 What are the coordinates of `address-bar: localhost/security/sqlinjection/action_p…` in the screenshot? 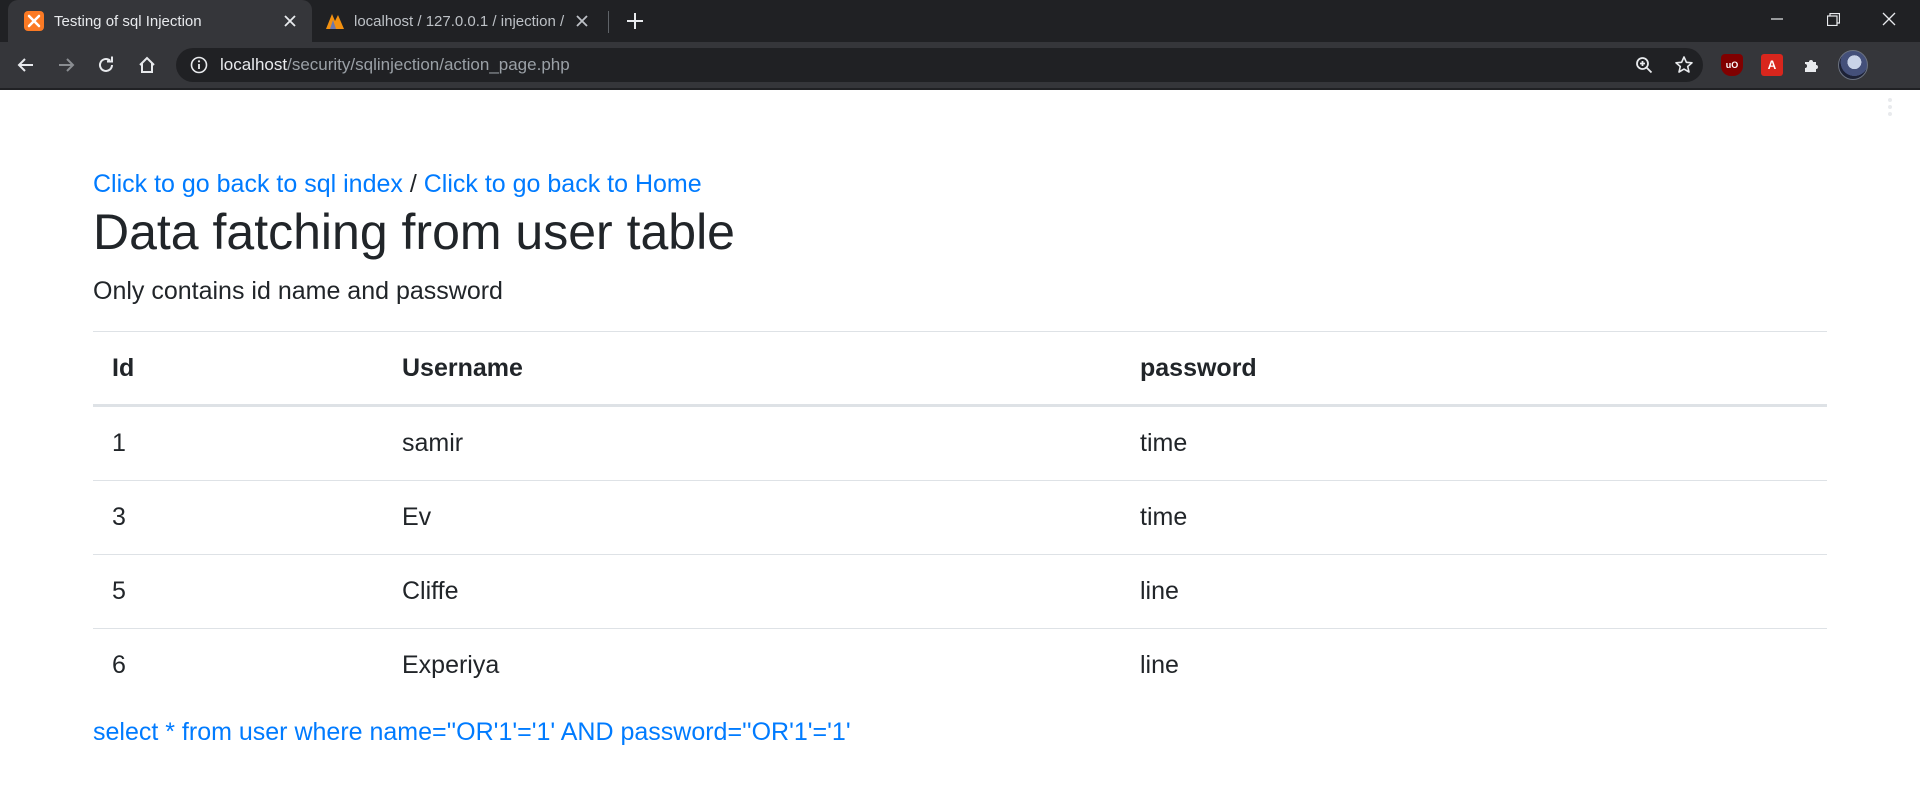 It's located at (939, 65).